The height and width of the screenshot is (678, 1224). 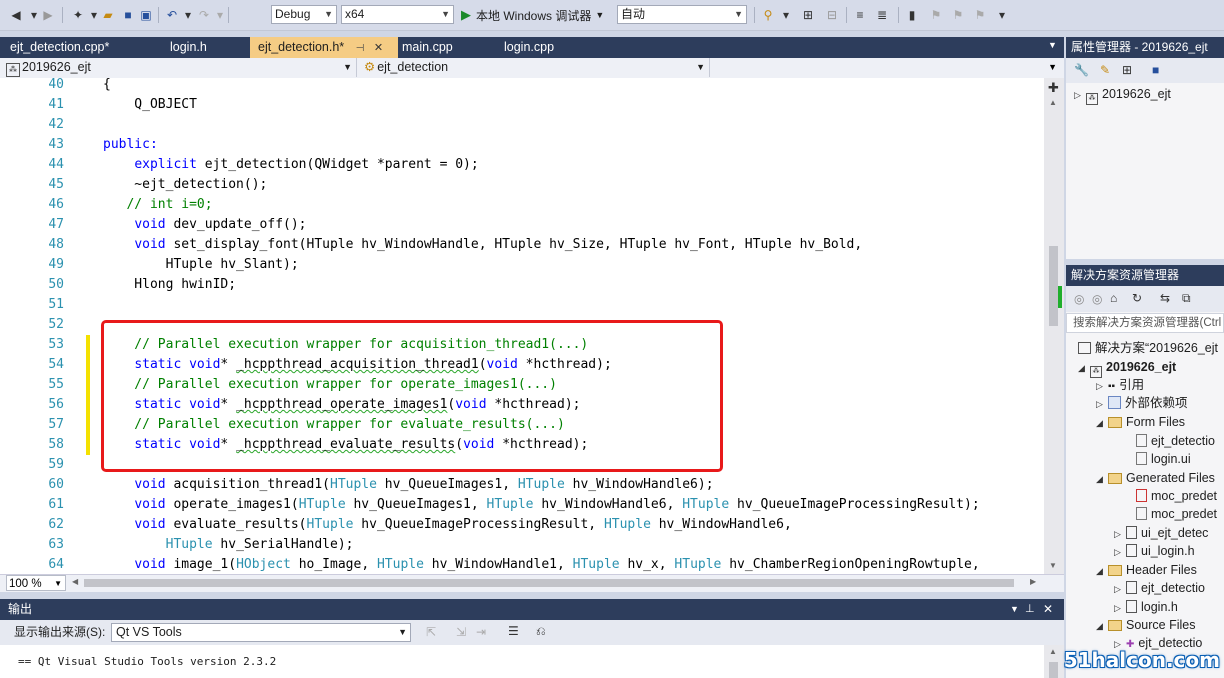 I want to click on file-item: ejt_detectio, so click(x=1175, y=441).